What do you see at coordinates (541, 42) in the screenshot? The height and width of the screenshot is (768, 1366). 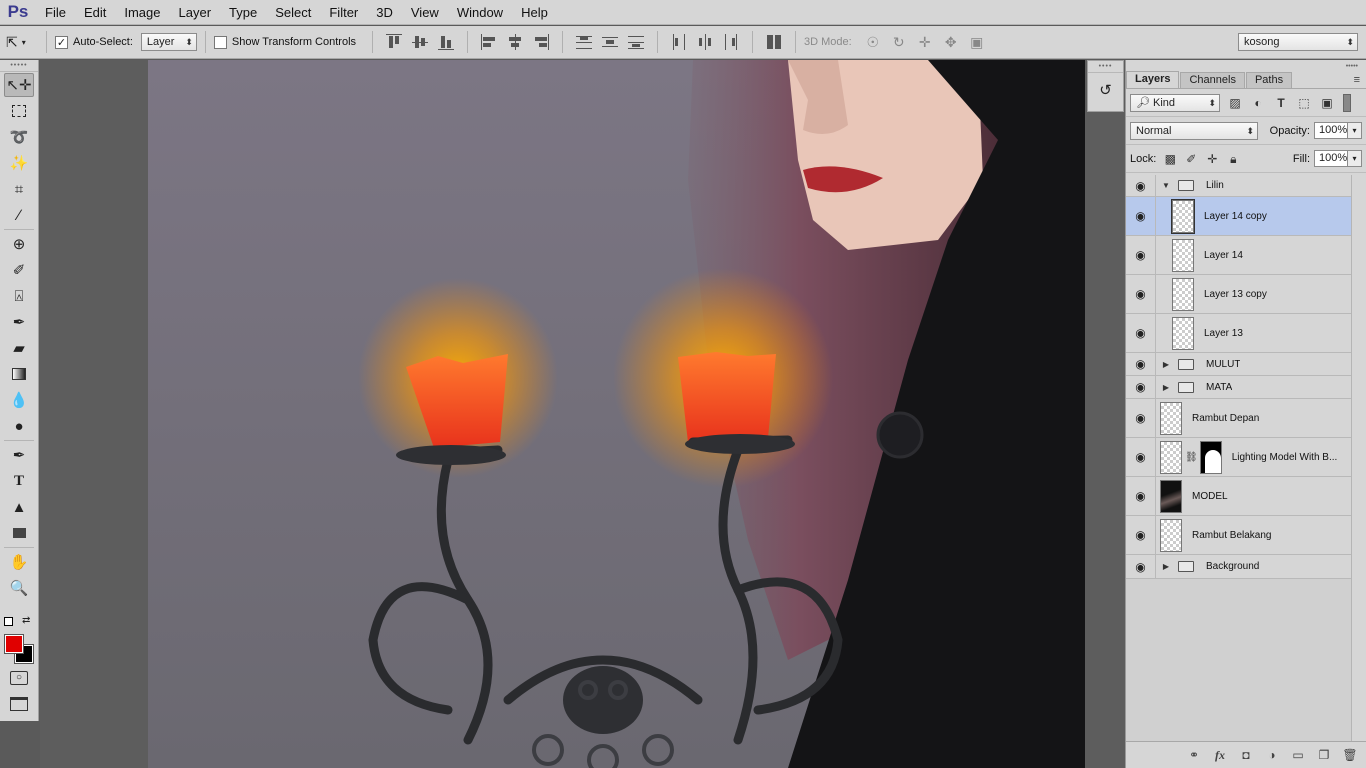 I see `align-right-icon` at bounding box center [541, 42].